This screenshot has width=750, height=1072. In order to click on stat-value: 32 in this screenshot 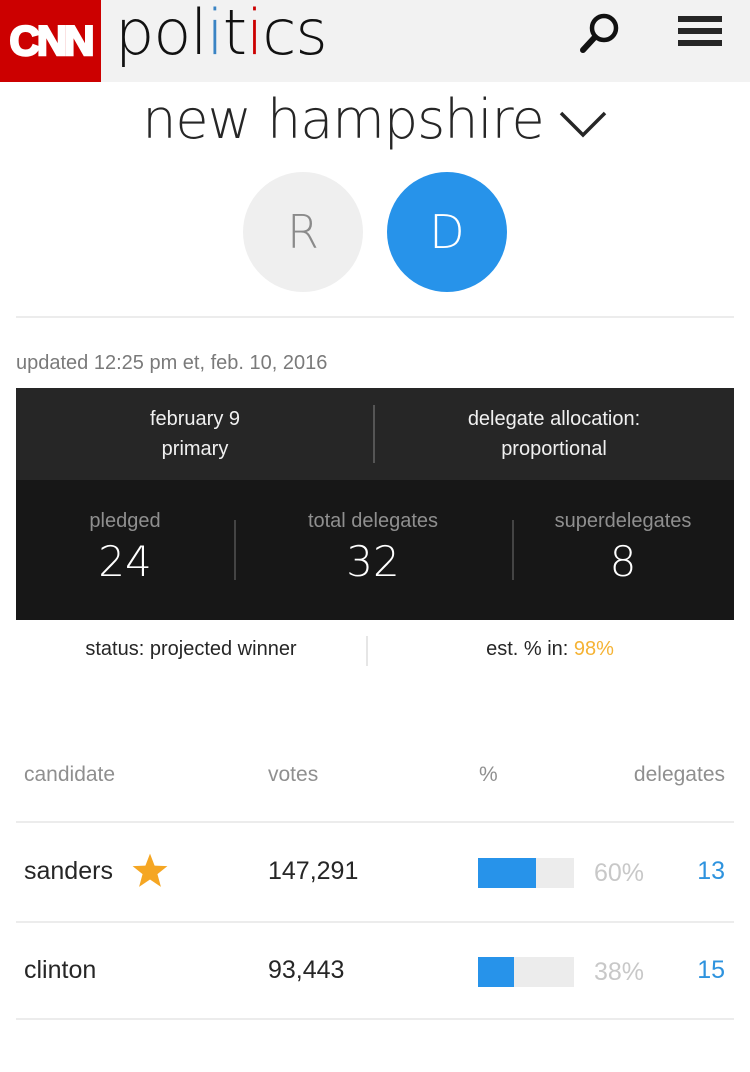, I will do `click(373, 561)`.